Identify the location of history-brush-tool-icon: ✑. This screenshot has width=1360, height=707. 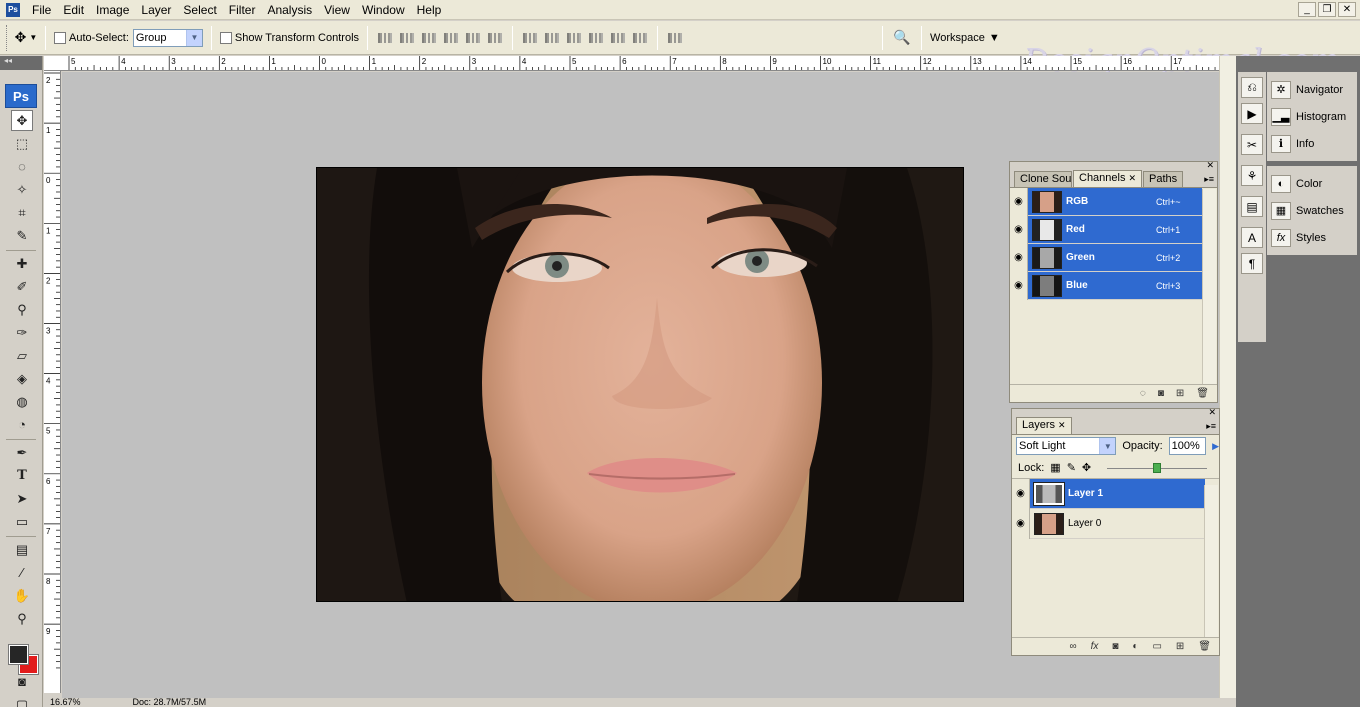
(22, 332).